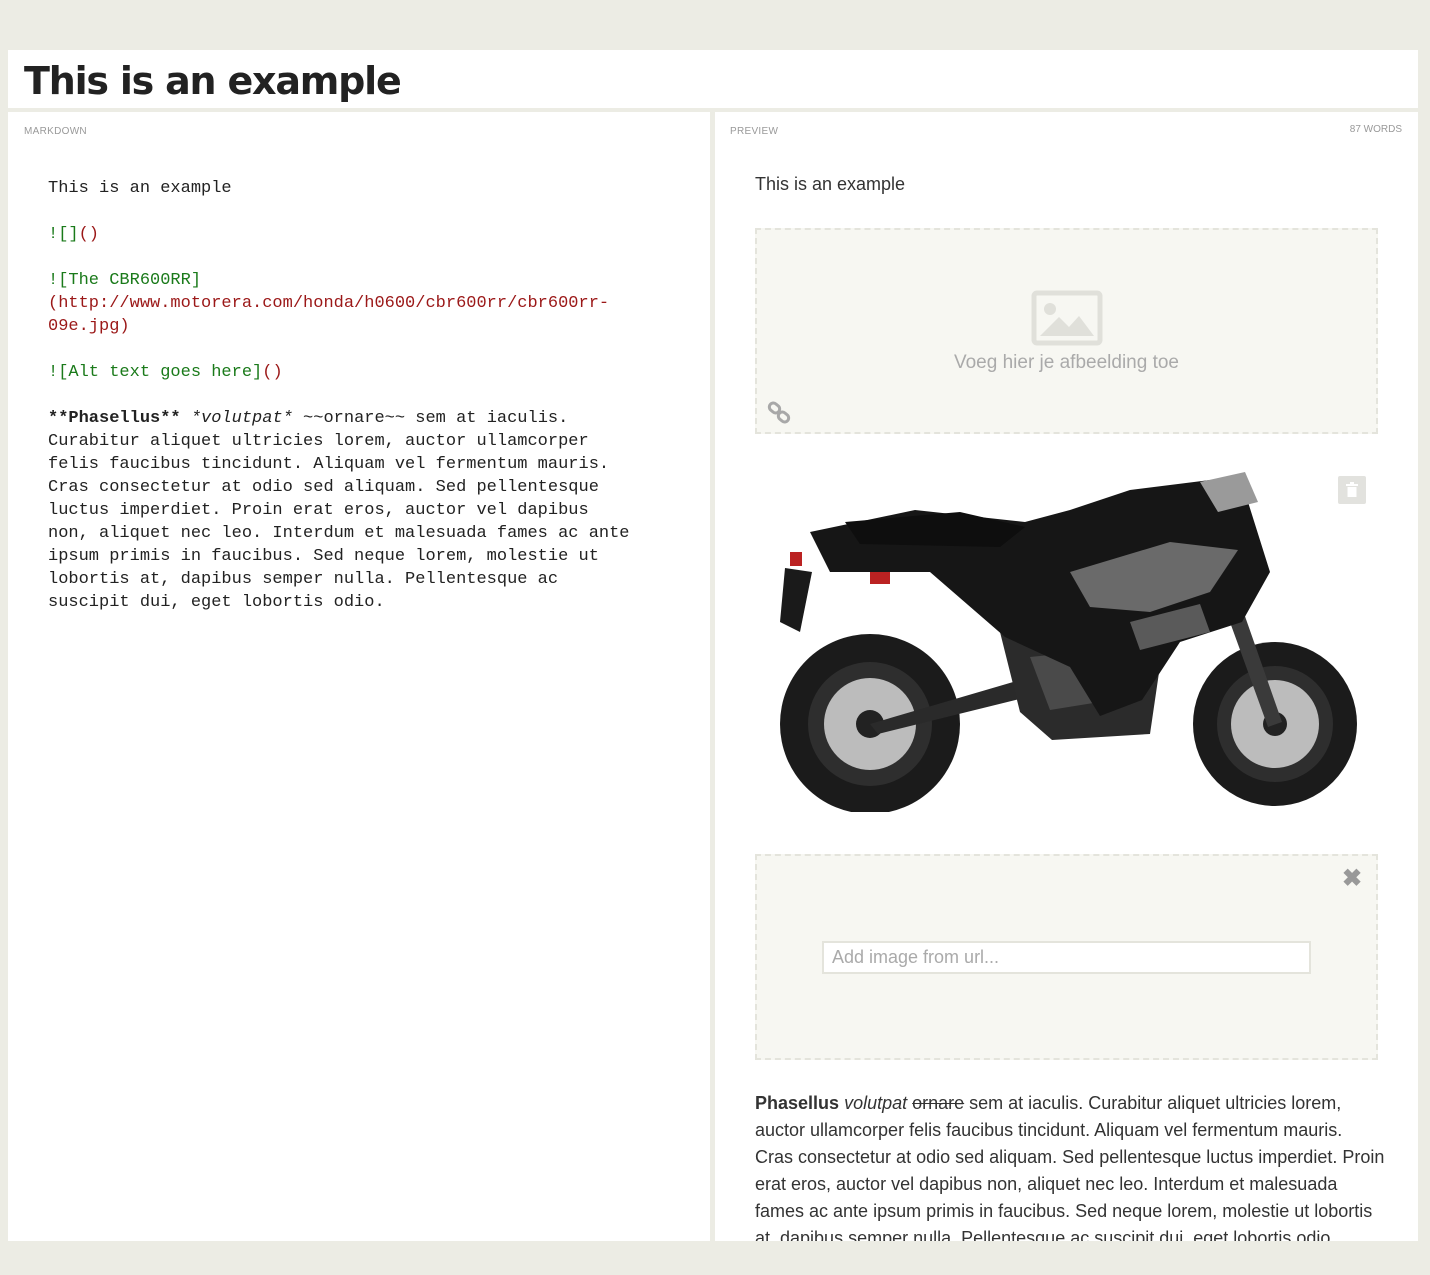 This screenshot has width=1430, height=1275. What do you see at coordinates (140, 188) in the screenshot?
I see `editor-line: This is an example` at bounding box center [140, 188].